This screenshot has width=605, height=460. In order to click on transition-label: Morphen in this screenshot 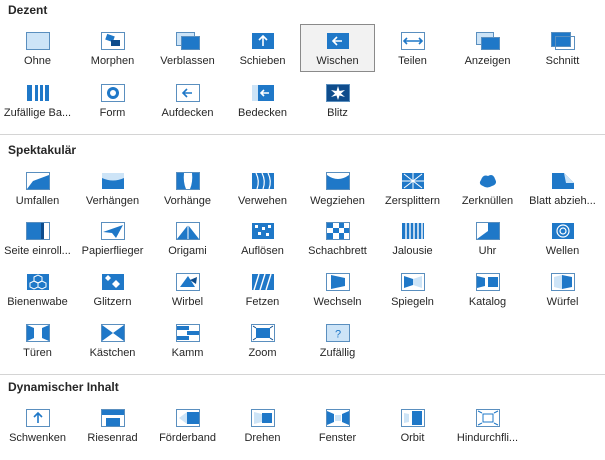, I will do `click(112, 61)`.